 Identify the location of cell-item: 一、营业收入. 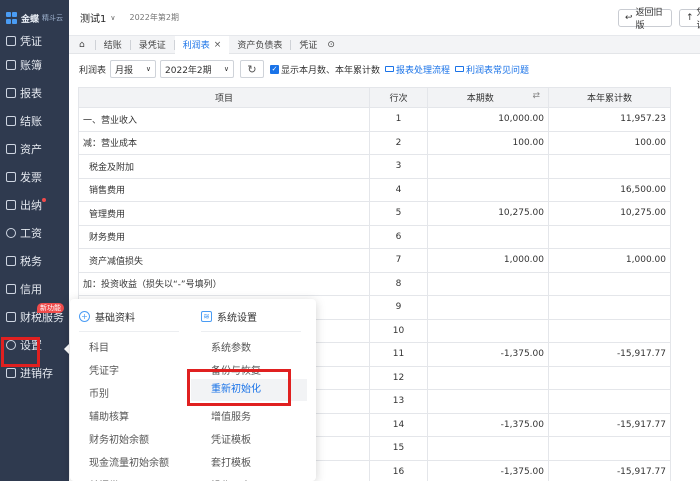
(224, 119).